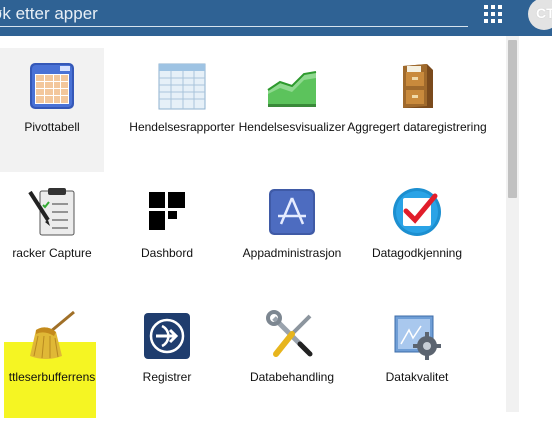 This screenshot has width=552, height=422. What do you see at coordinates (292, 253) in the screenshot?
I see `app-label: Appadministrasjon` at bounding box center [292, 253].